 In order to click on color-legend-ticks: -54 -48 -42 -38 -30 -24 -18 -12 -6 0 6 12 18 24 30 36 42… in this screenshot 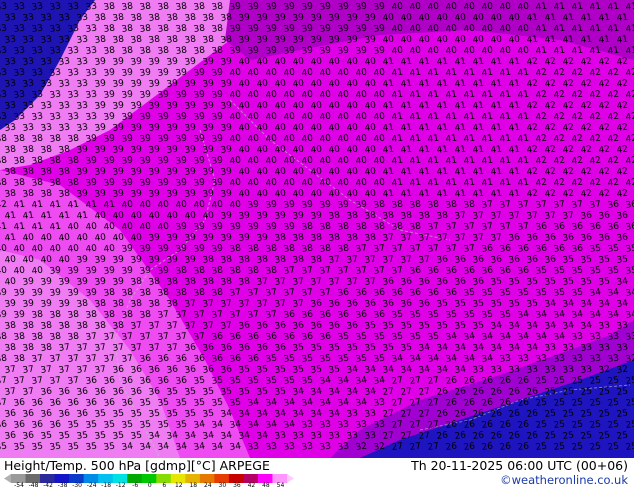, I will do `click(149, 486)`.